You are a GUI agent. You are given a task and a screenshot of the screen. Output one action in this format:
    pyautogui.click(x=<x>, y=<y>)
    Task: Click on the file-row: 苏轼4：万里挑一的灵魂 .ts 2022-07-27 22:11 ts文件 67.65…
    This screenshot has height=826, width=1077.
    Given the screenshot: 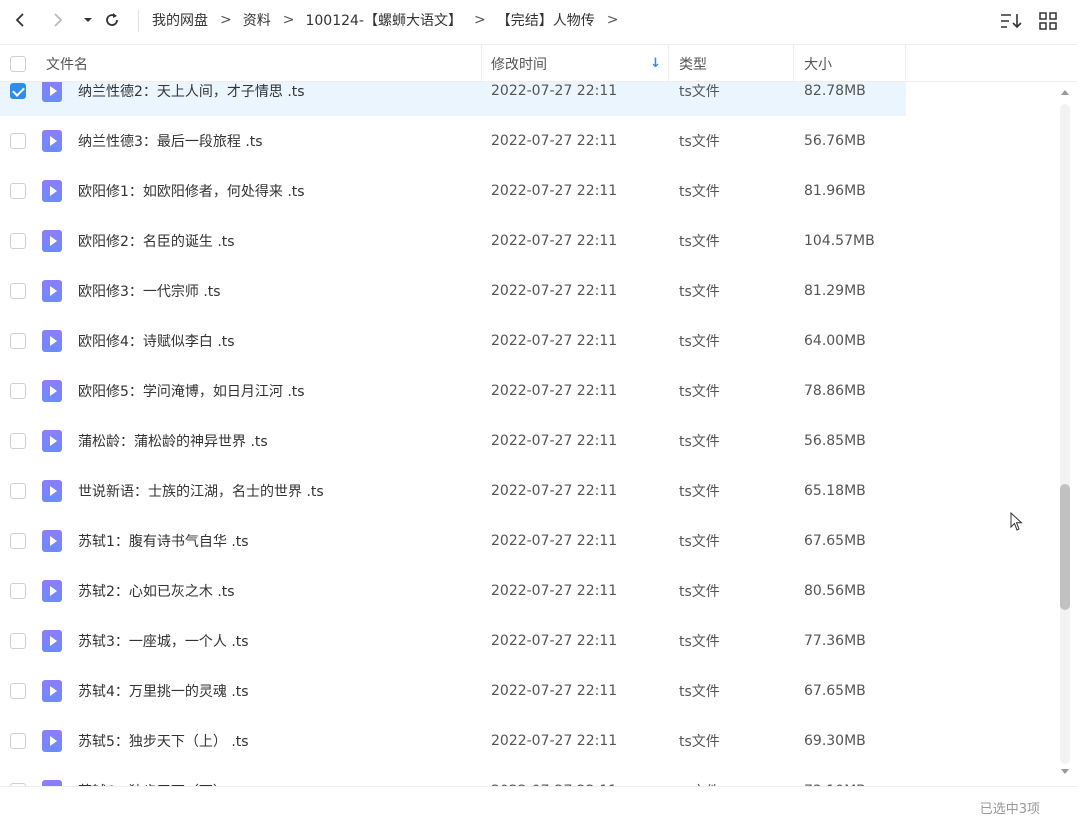 What is the action you would take?
    pyautogui.click(x=453, y=691)
    